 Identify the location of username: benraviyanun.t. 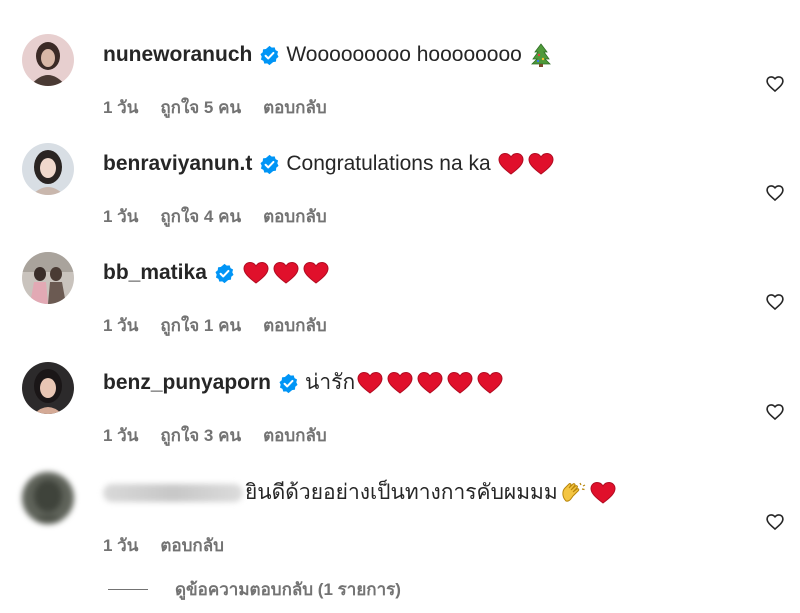
(177, 164).